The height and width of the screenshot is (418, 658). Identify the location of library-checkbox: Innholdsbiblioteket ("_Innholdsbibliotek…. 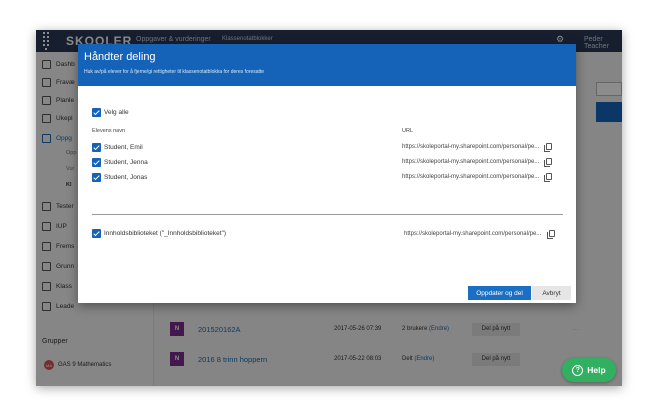
(159, 233).